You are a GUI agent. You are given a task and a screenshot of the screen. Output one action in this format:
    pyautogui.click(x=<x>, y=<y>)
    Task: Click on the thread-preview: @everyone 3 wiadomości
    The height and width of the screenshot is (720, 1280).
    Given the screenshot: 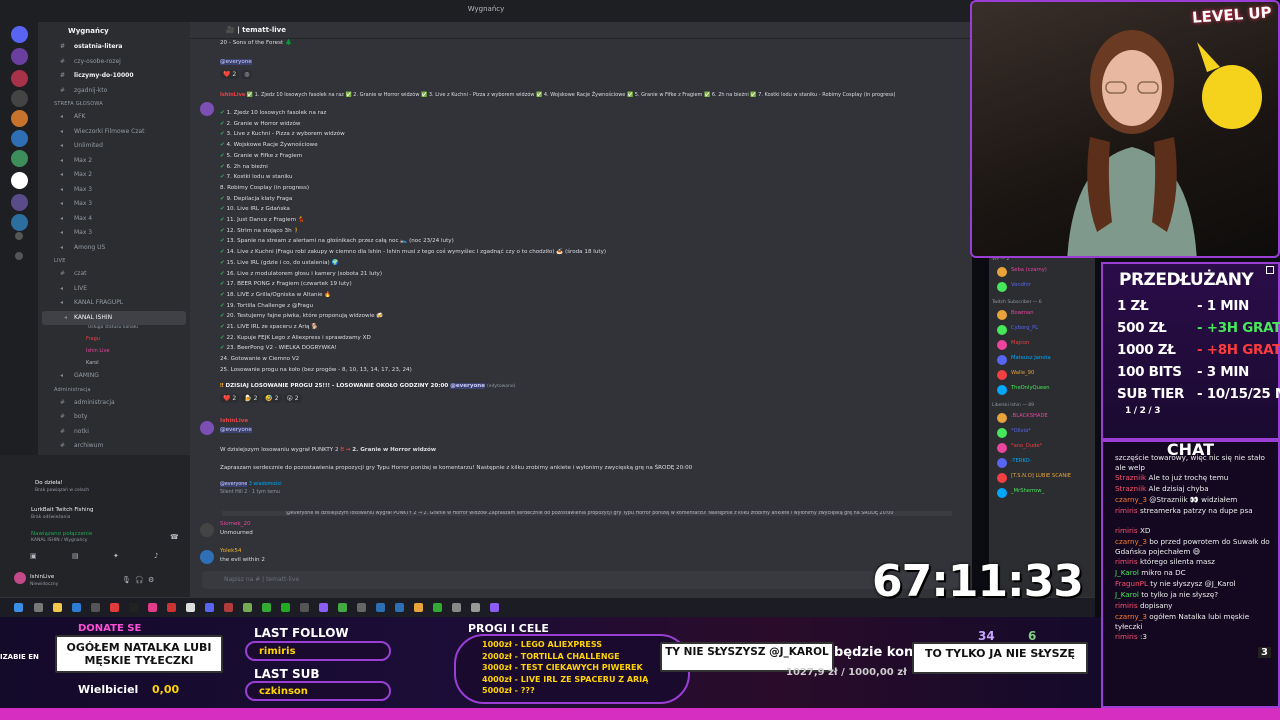 What is the action you would take?
    pyautogui.click(x=251, y=484)
    